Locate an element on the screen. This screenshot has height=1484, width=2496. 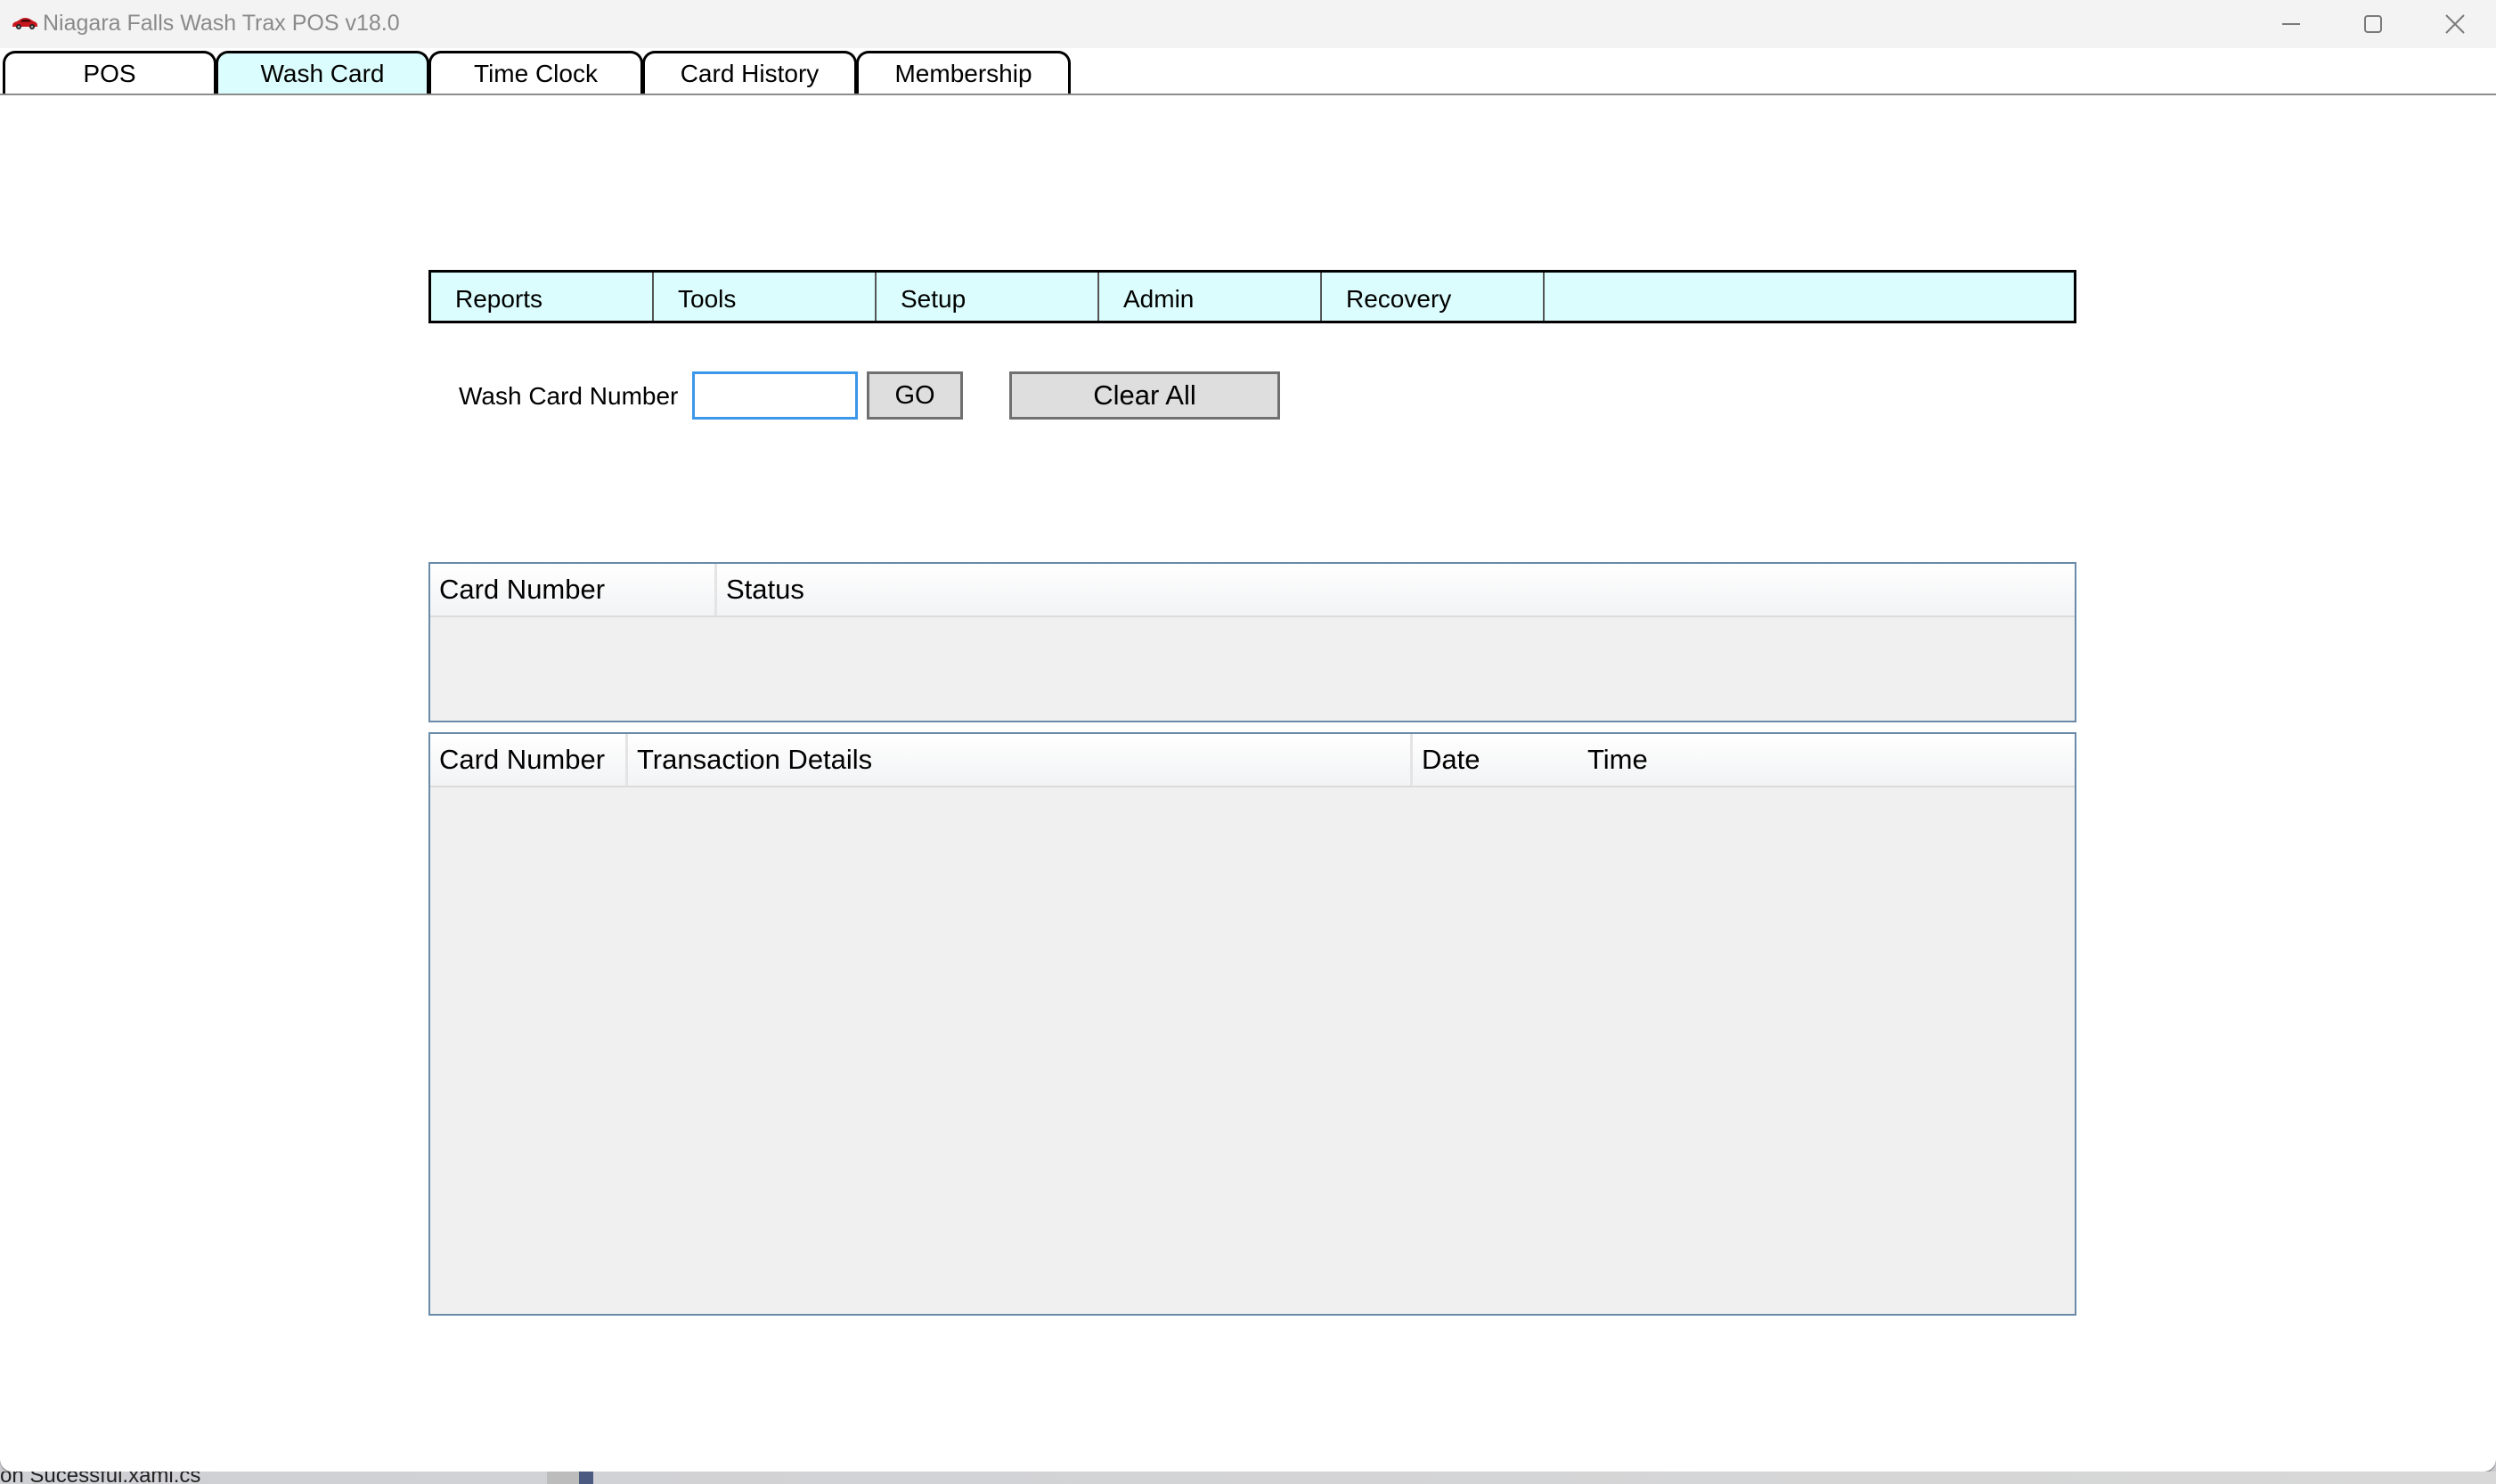
tab-wash-card: Wash Card is located at coordinates (322, 73).